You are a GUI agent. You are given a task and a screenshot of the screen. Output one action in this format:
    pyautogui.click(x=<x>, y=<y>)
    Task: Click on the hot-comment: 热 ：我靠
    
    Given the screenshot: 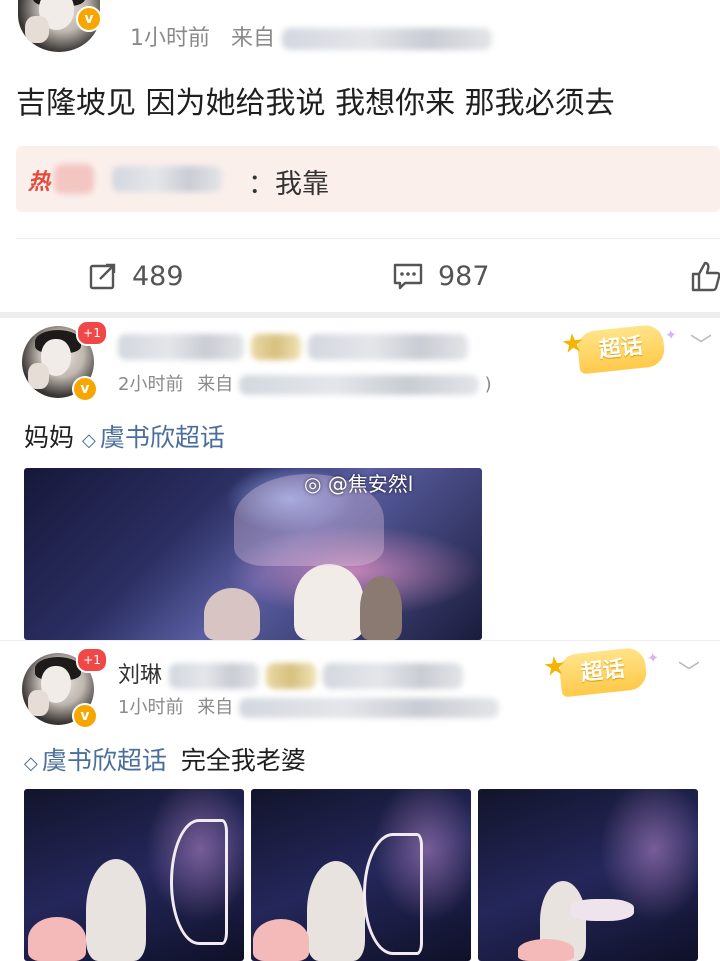 What is the action you would take?
    pyautogui.click(x=368, y=179)
    